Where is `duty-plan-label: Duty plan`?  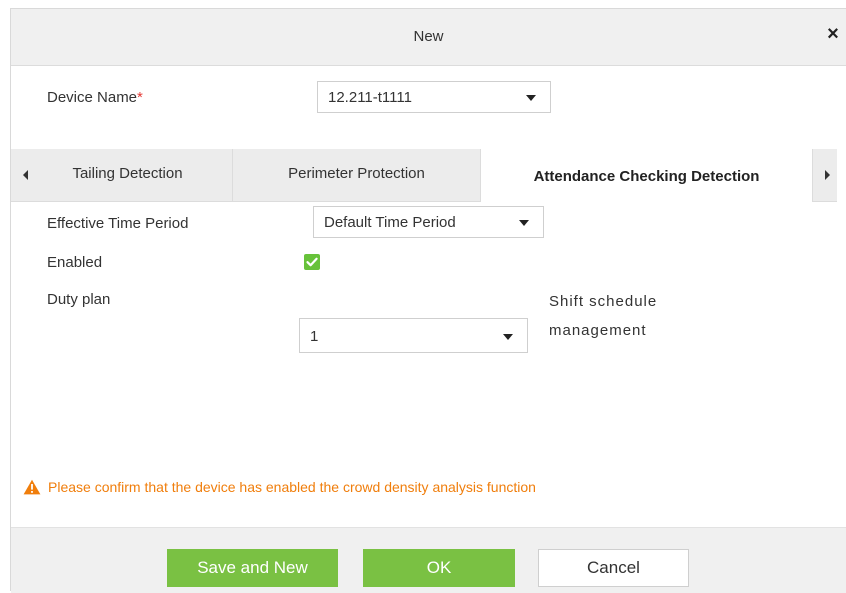
duty-plan-label: Duty plan is located at coordinates (79, 299).